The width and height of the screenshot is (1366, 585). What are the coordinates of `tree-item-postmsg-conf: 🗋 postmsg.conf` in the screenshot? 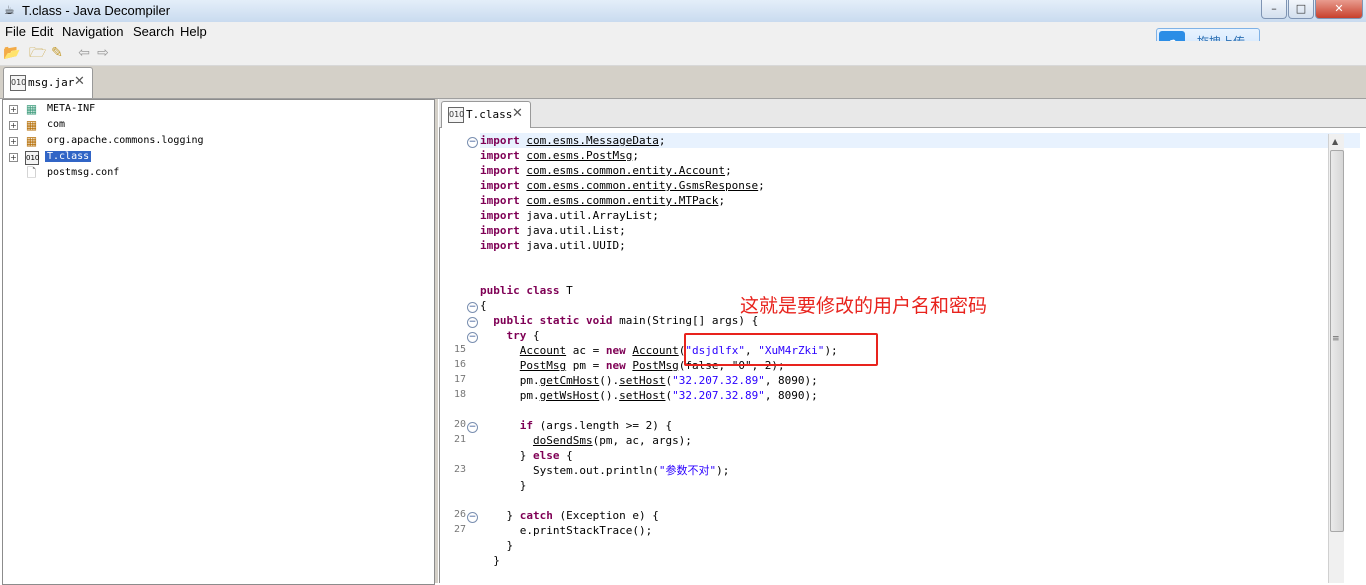 It's located at (213, 174).